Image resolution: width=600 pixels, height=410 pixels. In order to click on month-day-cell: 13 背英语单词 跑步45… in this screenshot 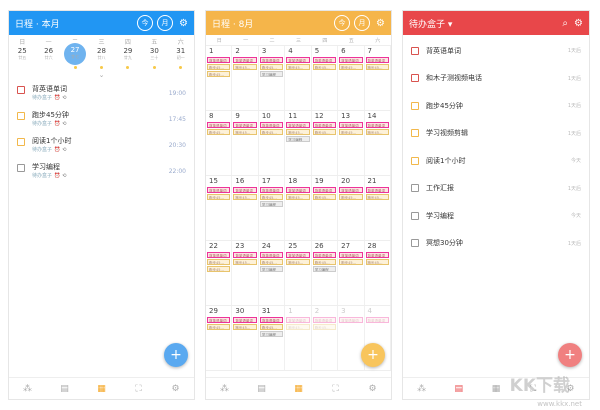, I will do `click(351, 143)`.